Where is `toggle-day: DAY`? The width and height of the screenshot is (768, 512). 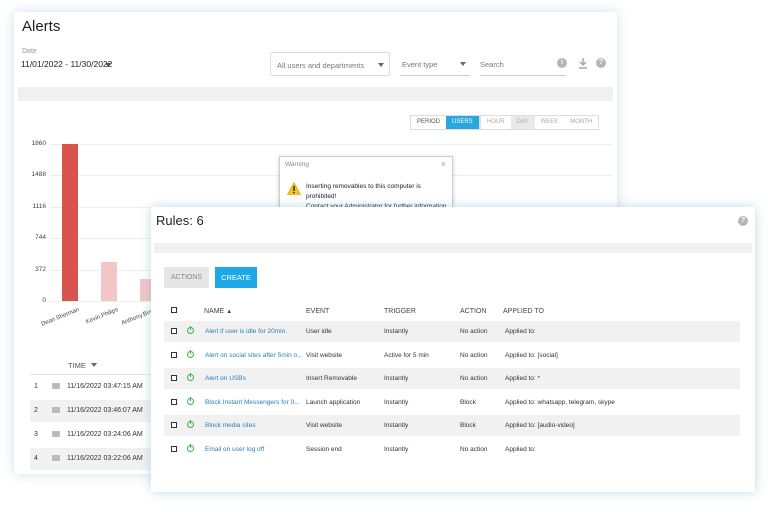
toggle-day: DAY is located at coordinates (522, 122).